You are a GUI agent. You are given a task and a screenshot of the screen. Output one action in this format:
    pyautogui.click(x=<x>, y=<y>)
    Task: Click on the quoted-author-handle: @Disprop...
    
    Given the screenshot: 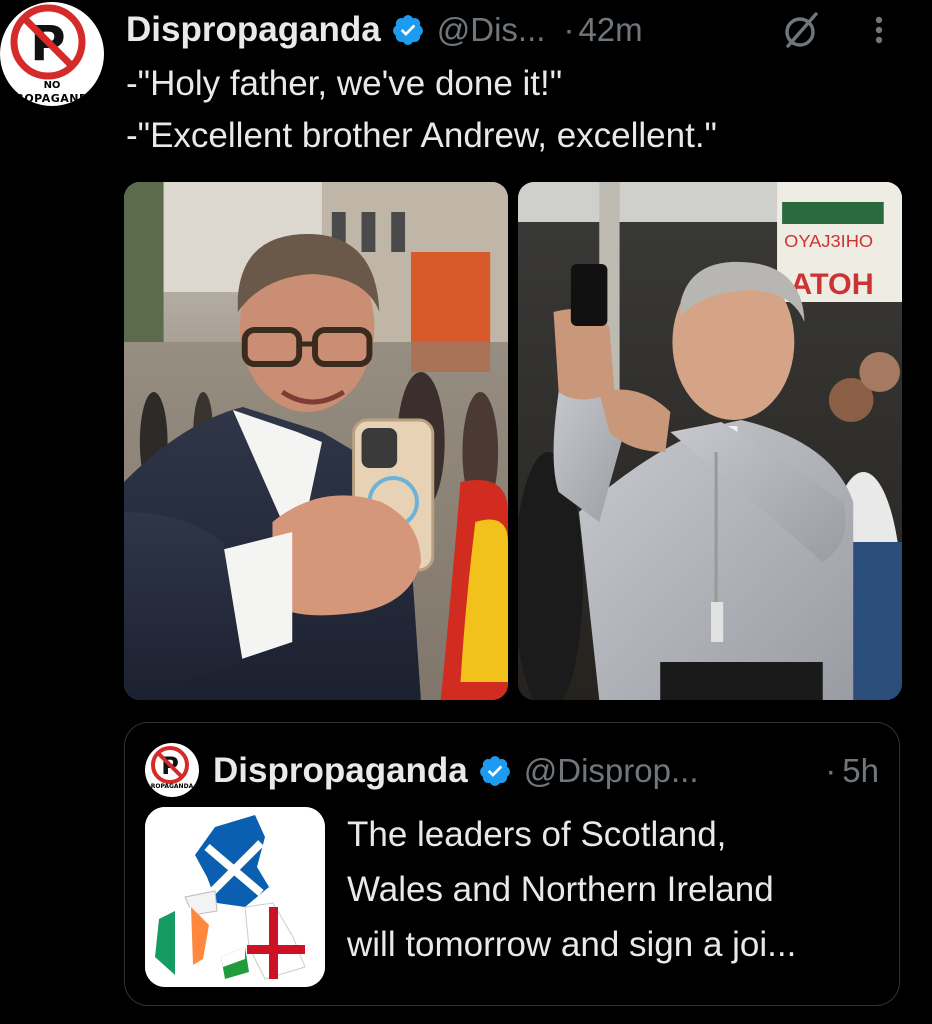 What is the action you would take?
    pyautogui.click(x=611, y=771)
    